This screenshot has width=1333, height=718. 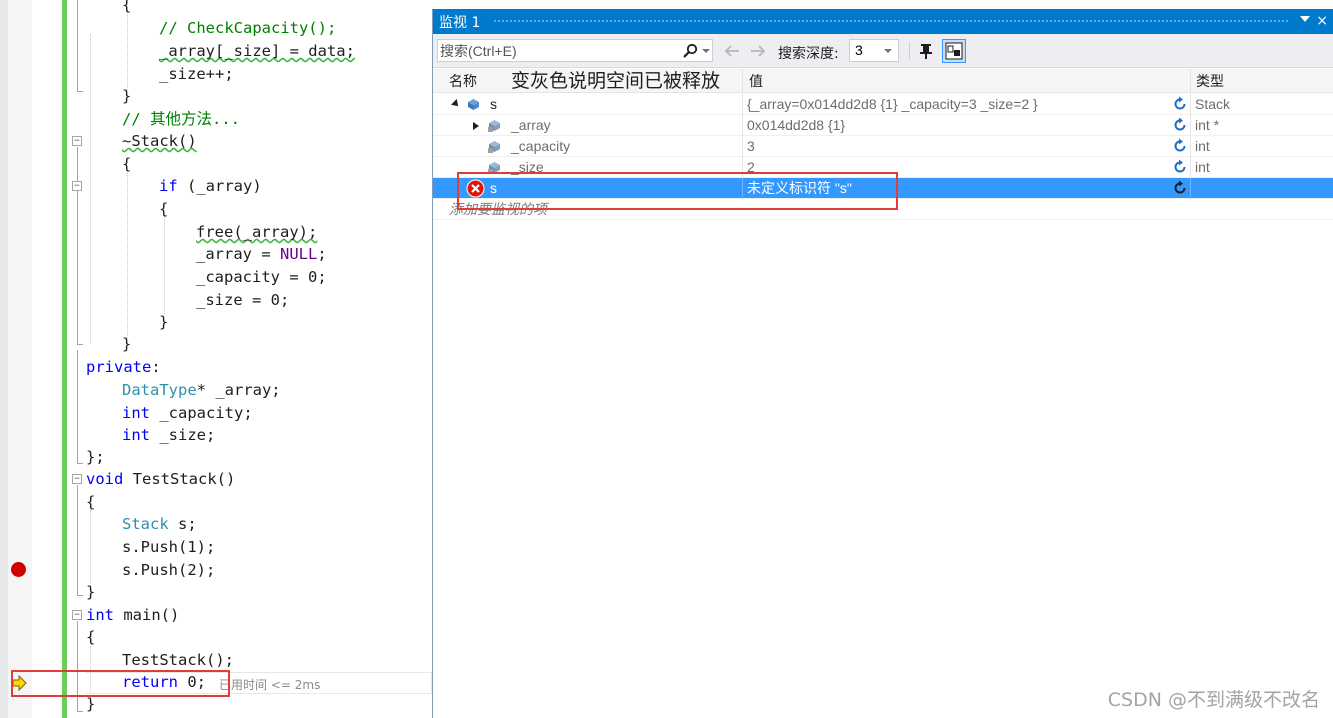 What do you see at coordinates (1207, 125) in the screenshot?
I see `watch-type: int *` at bounding box center [1207, 125].